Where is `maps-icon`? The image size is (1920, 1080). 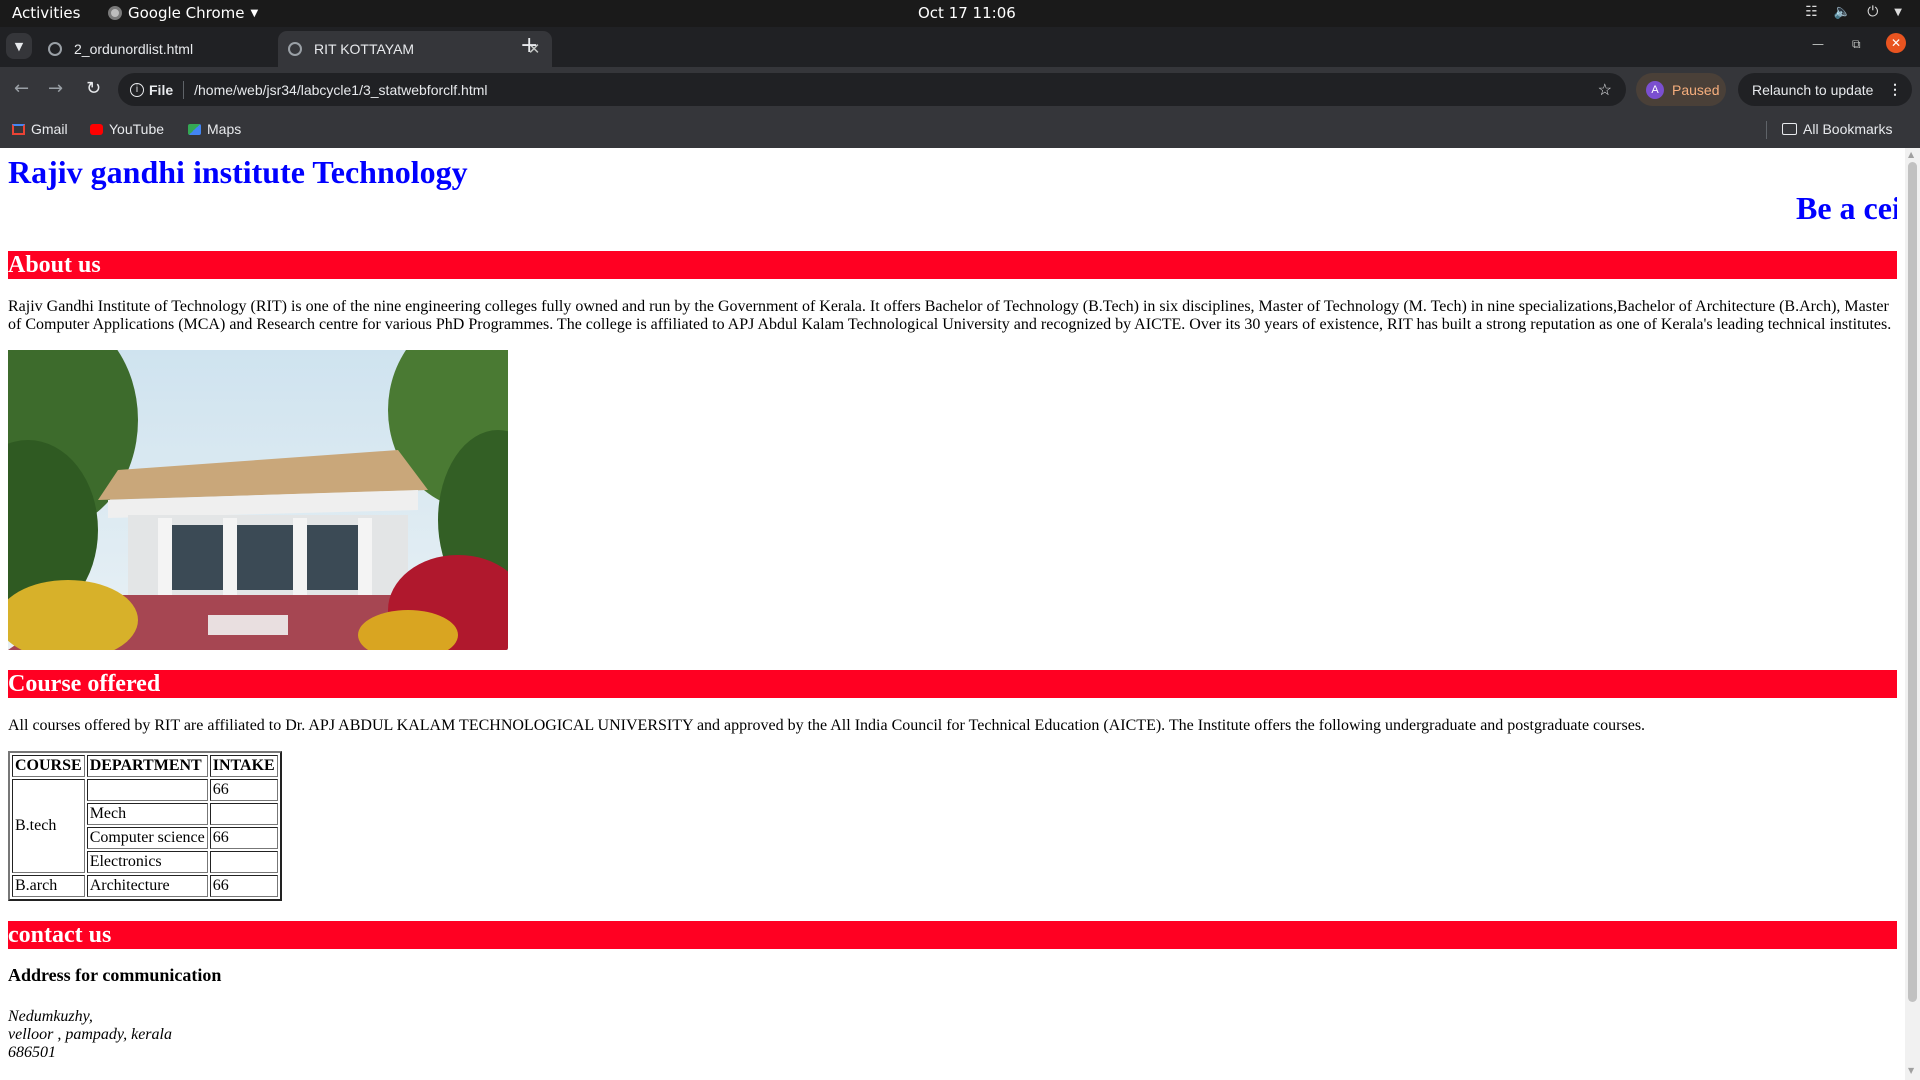 maps-icon is located at coordinates (194, 129).